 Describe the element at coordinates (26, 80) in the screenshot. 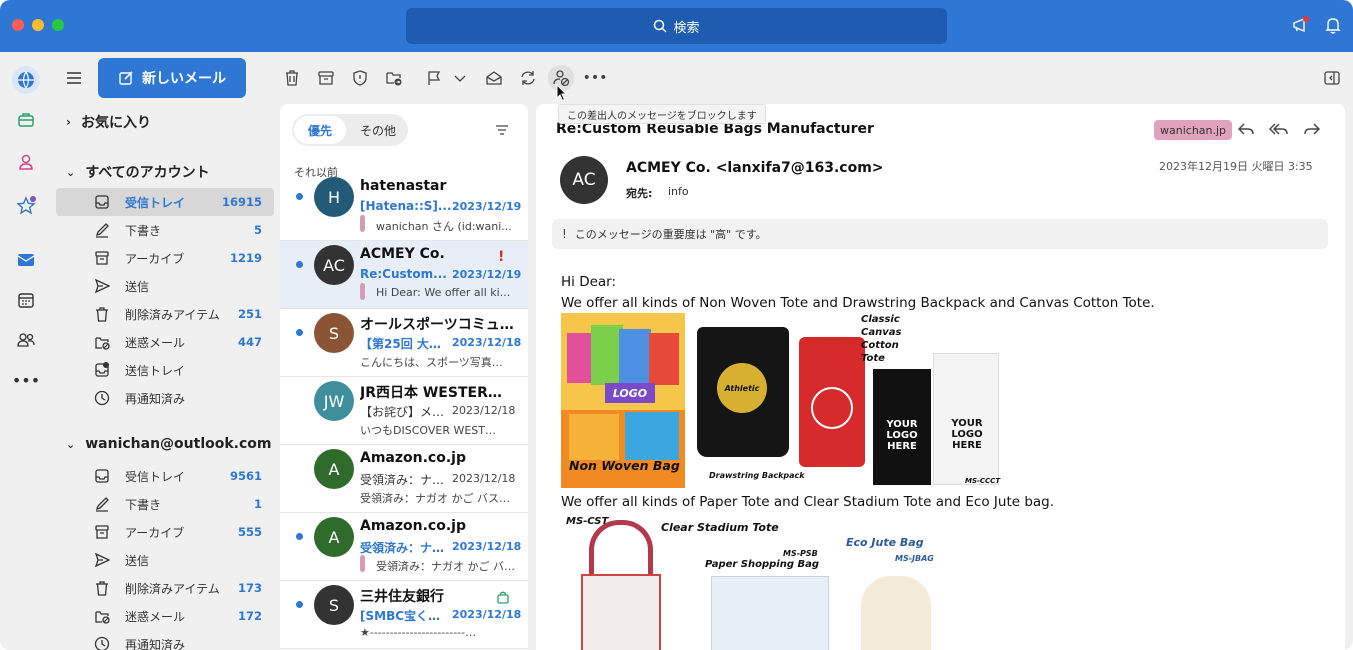

I see `world-icon` at that location.